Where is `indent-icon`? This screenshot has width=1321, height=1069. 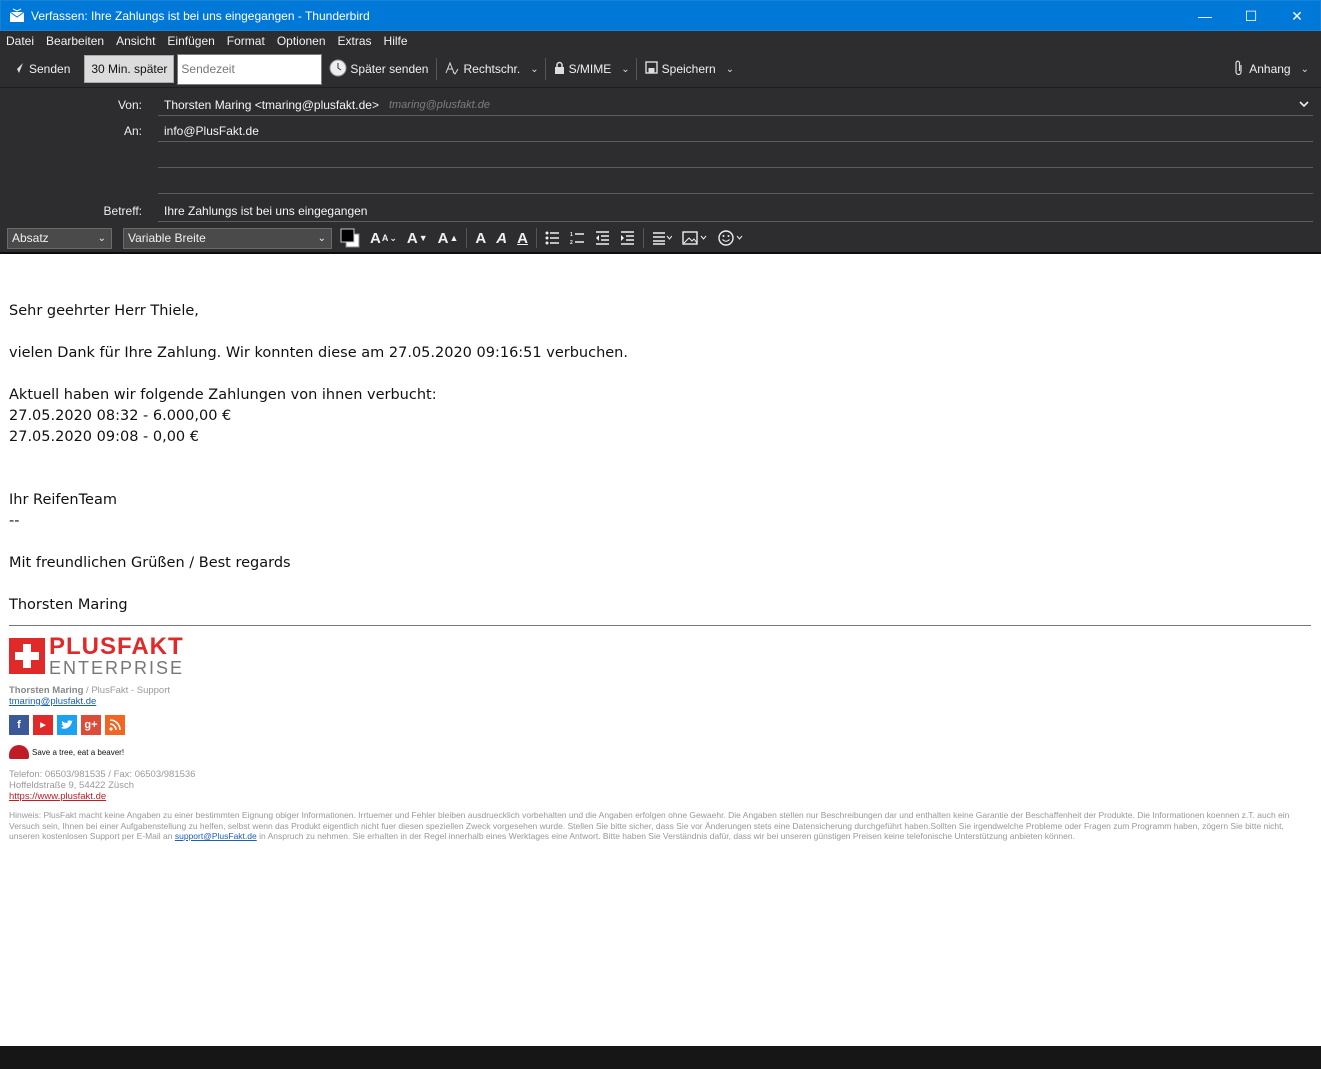
indent-icon is located at coordinates (627, 238).